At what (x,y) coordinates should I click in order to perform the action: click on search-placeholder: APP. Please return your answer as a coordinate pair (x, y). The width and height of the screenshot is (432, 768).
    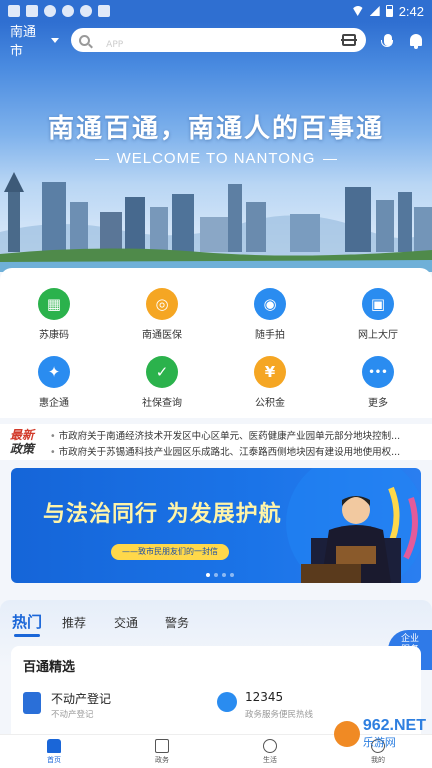
    Looking at the image, I should click on (115, 45).